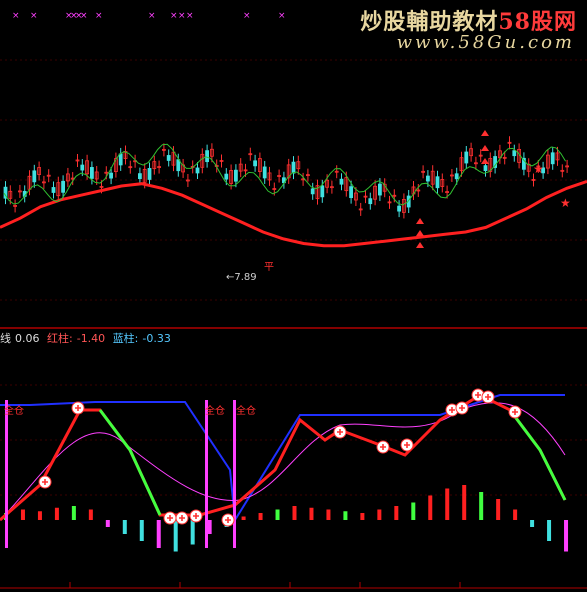 This screenshot has height=592, width=587. I want to click on legend-red-value: -1.40, so click(91, 338).